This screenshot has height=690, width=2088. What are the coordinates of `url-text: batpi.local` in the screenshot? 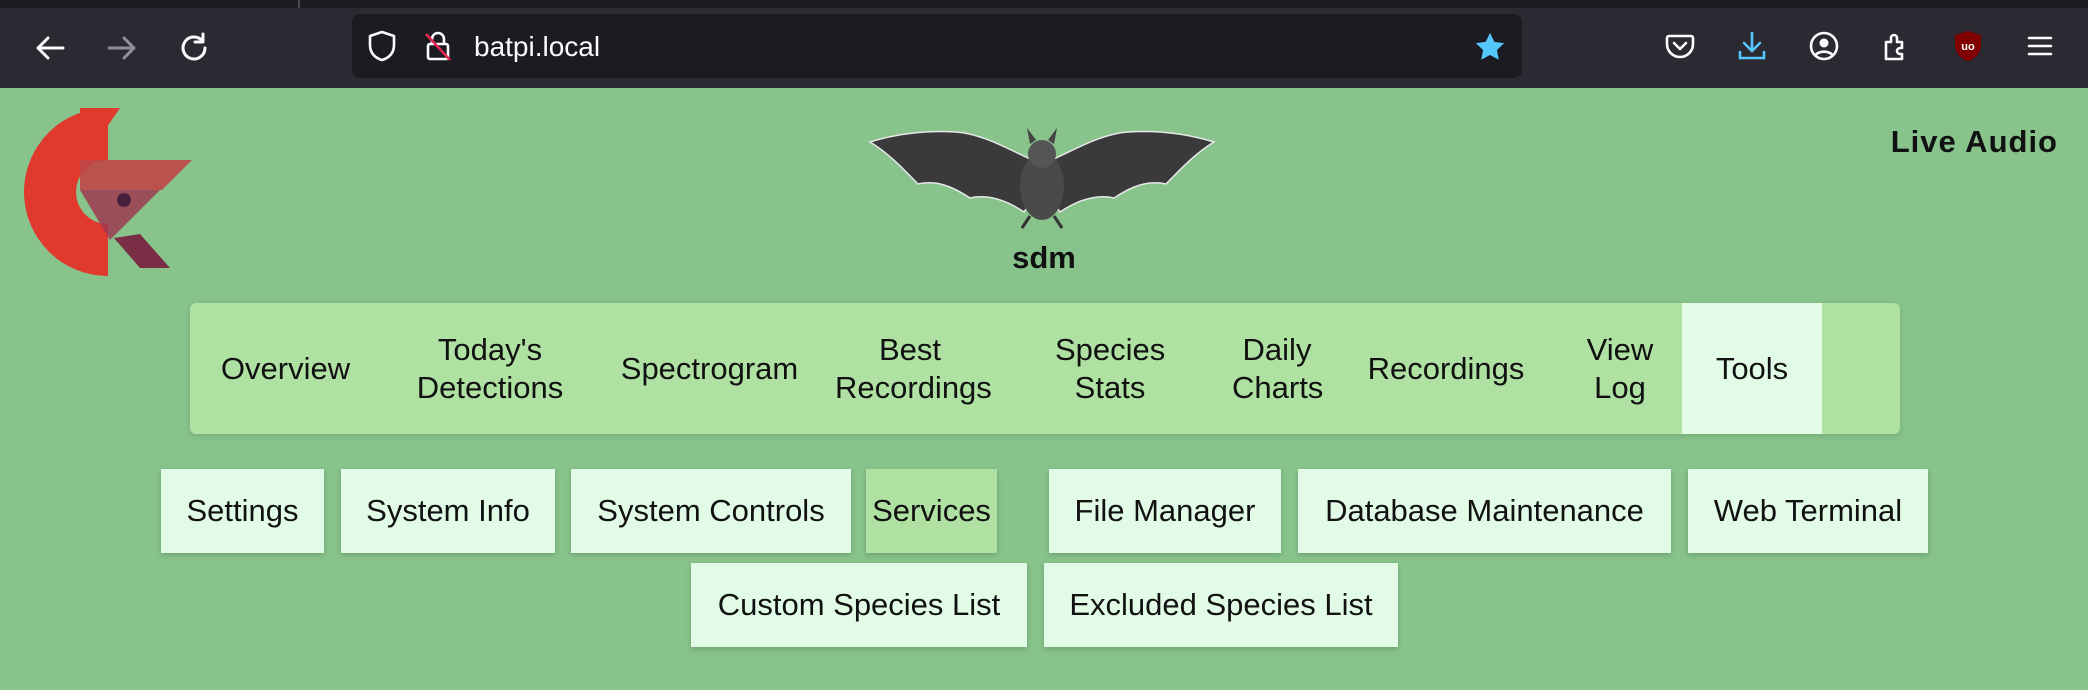 It's located at (537, 47).